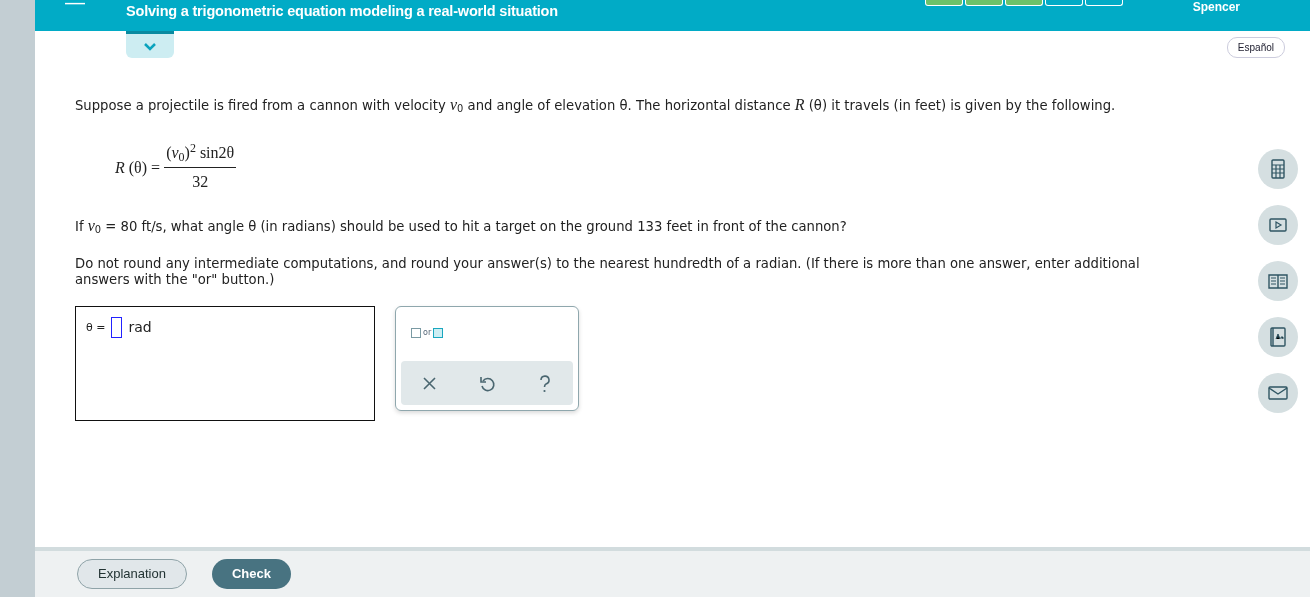 The image size is (1310, 597). I want to click on question-text: If v$_{0}$ = 80 ft/s, what angle θ (in radians) should be used to hit a target on the ground 133 feet in front of the cannon?, so click(461, 227).